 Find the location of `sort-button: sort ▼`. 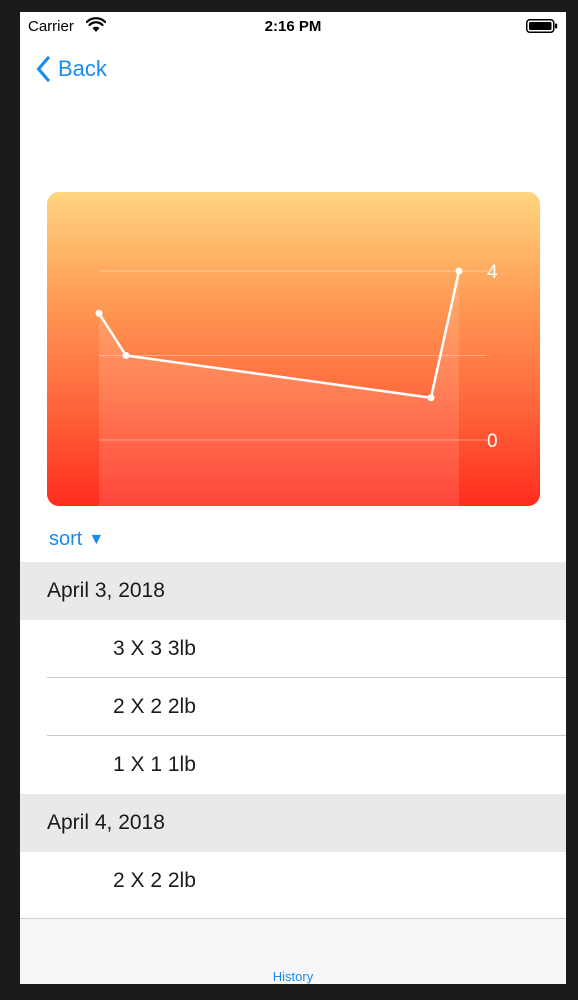

sort-button: sort ▼ is located at coordinates (76, 539).